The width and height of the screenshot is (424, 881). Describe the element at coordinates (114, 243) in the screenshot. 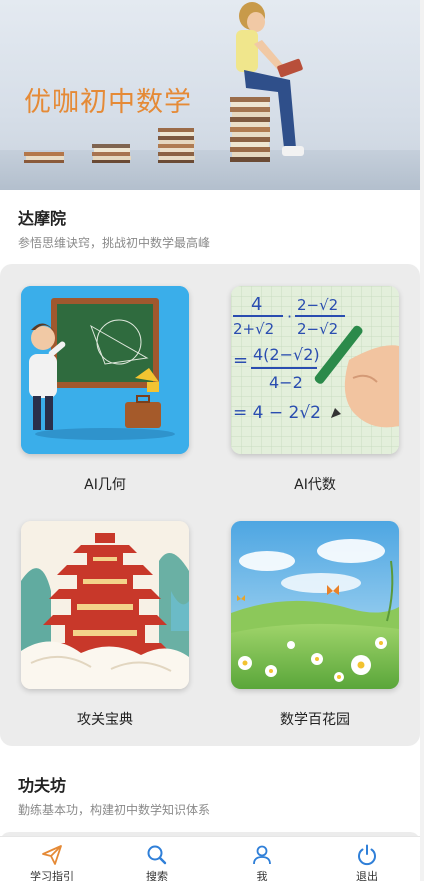

I see `section-subtitle-damoyuan: 参悟思维诀窍，挑战初中数学最高峰` at that location.